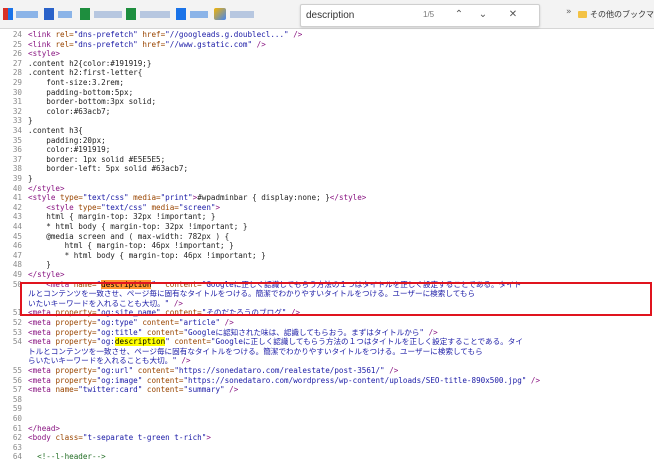 The width and height of the screenshot is (654, 474). I want to click on source-line: 40 </style>, so click(326, 189).